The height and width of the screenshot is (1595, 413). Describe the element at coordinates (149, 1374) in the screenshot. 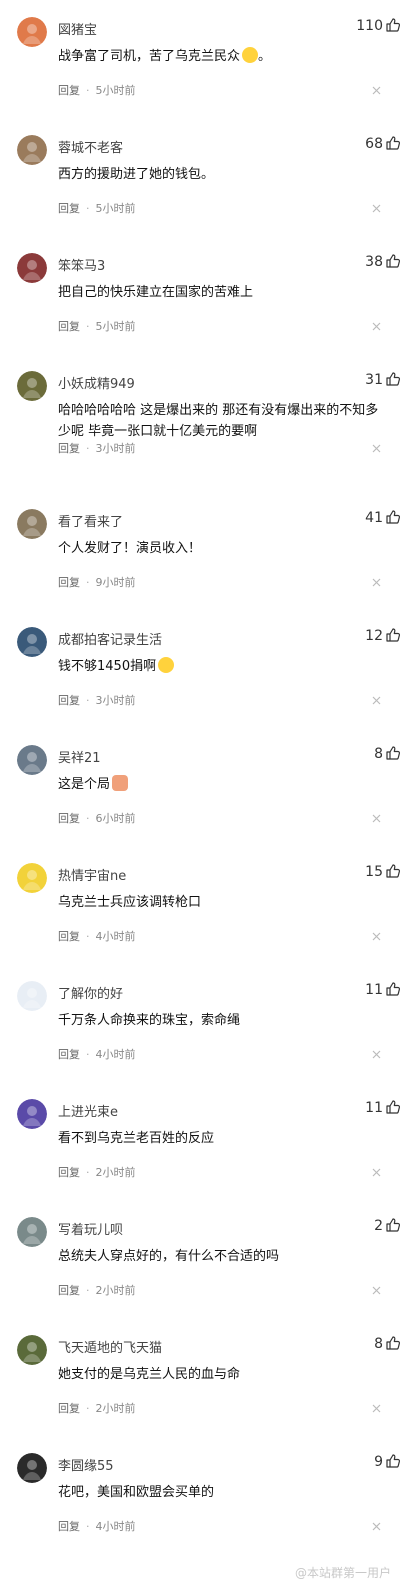

I see `comment-text-body: 她支付的是乌克兰人民的血与命` at that location.